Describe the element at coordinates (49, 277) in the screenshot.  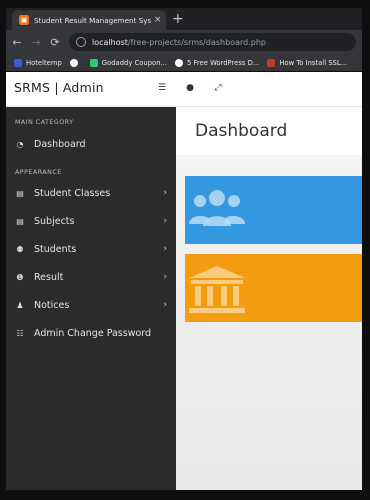
I see `sidebar-item-label: Result` at that location.